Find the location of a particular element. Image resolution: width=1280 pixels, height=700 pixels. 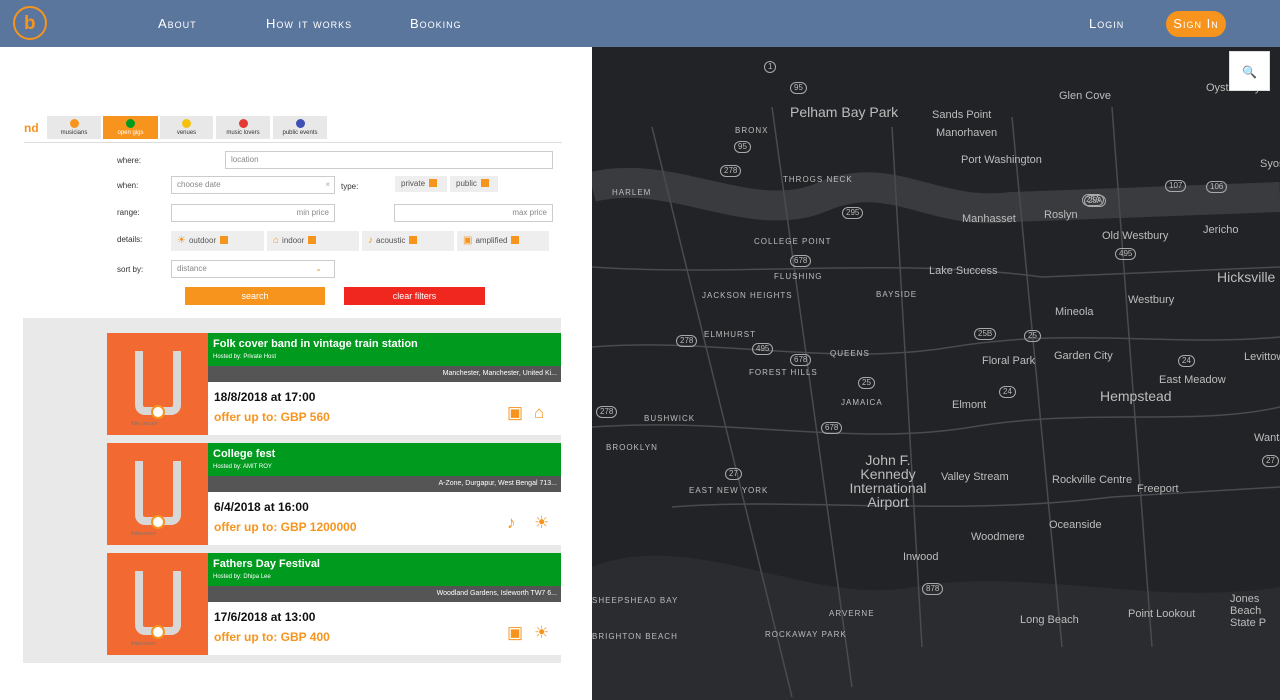

nav-about: About is located at coordinates (177, 23).